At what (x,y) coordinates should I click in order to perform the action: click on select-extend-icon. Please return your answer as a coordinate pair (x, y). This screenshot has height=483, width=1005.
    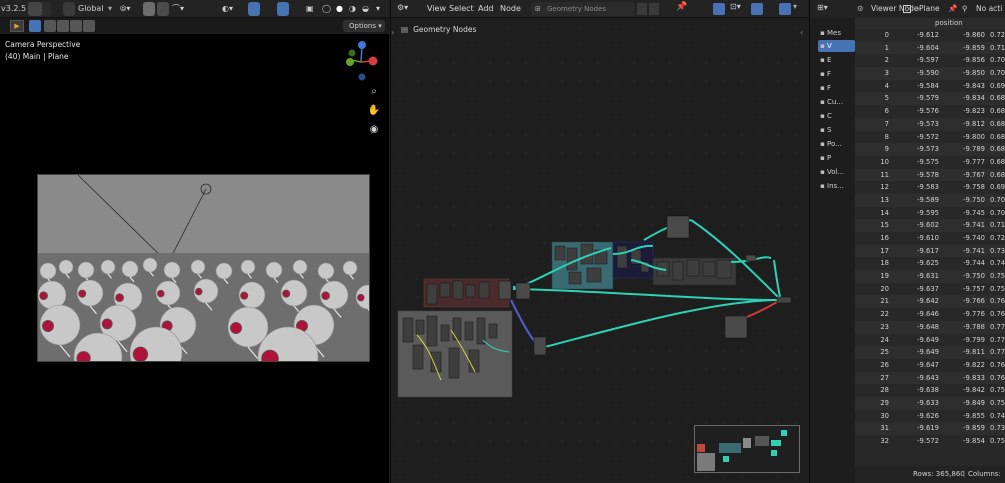
    Looking at the image, I should click on (50, 26).